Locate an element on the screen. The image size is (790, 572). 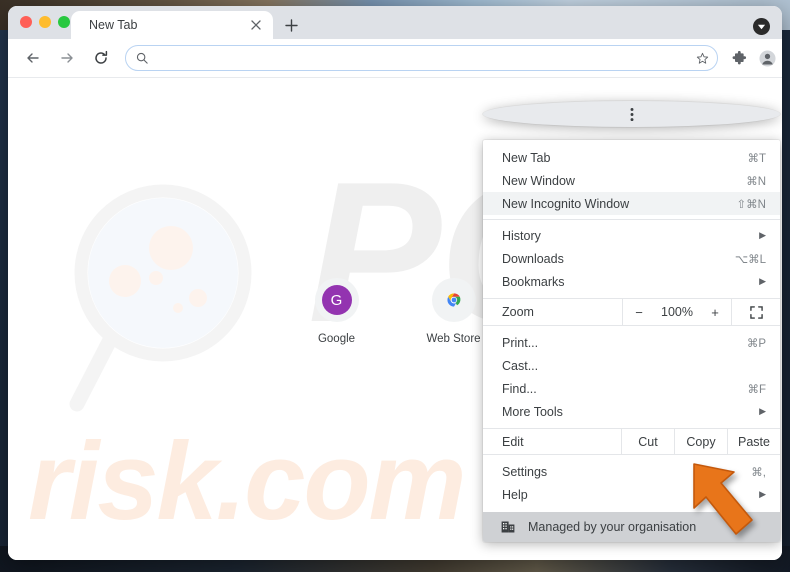
shortcut-google: G Google is located at coordinates (337, 311).